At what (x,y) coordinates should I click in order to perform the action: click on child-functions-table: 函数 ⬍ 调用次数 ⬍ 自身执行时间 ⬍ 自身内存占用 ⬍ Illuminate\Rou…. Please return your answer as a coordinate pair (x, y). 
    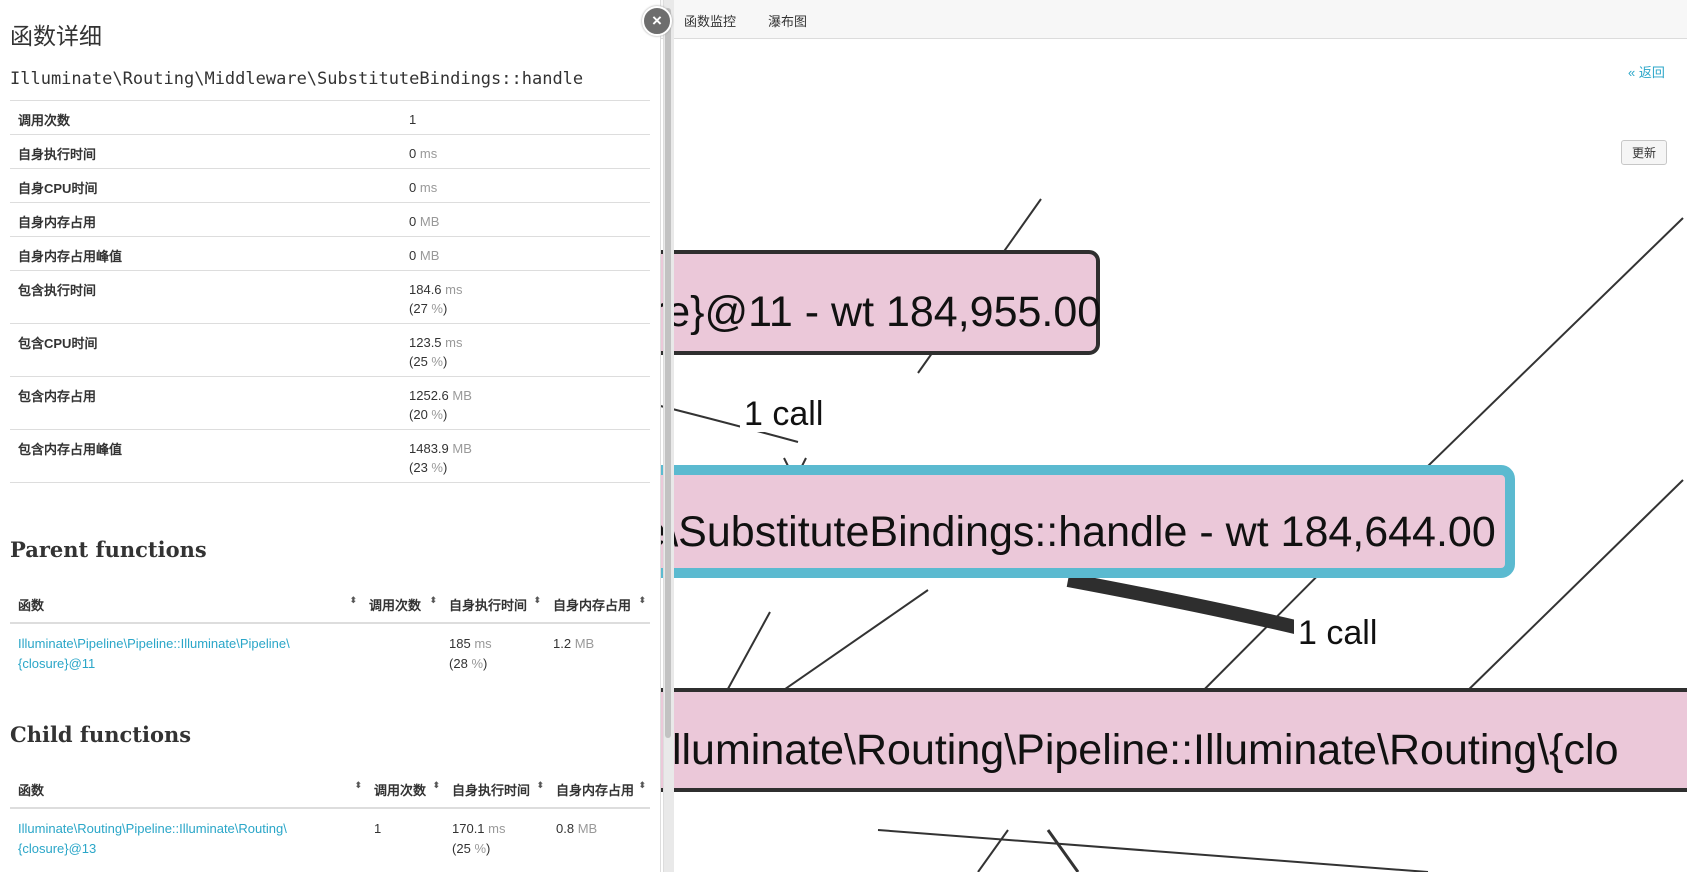
    Looking at the image, I should click on (330, 822).